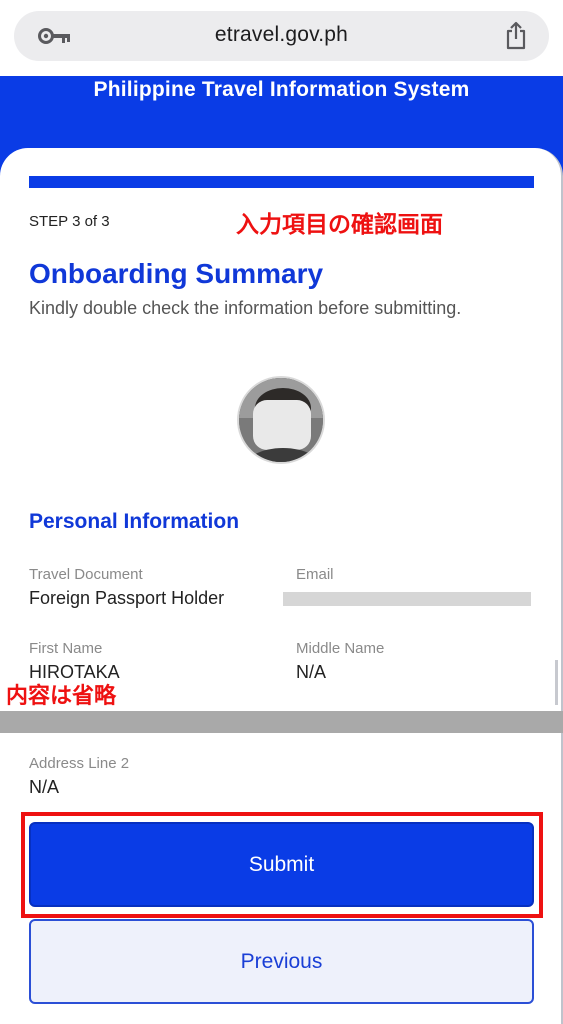 This screenshot has height=1024, width=563. Describe the element at coordinates (407, 599) in the screenshot. I see `email-value-redacted` at that location.